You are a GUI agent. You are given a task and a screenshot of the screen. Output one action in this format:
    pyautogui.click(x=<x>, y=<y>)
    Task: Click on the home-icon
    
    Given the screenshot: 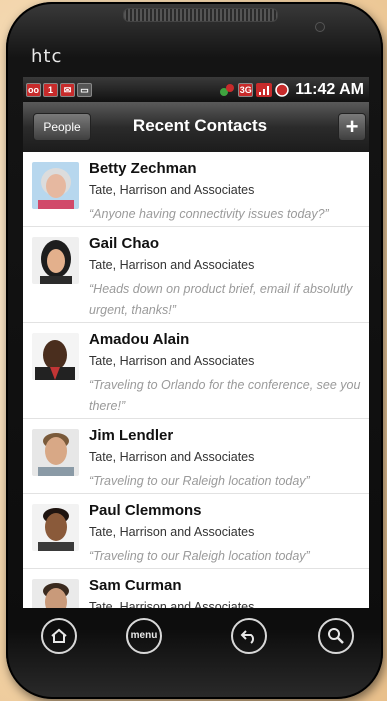 What is the action you would take?
    pyautogui.click(x=59, y=635)
    